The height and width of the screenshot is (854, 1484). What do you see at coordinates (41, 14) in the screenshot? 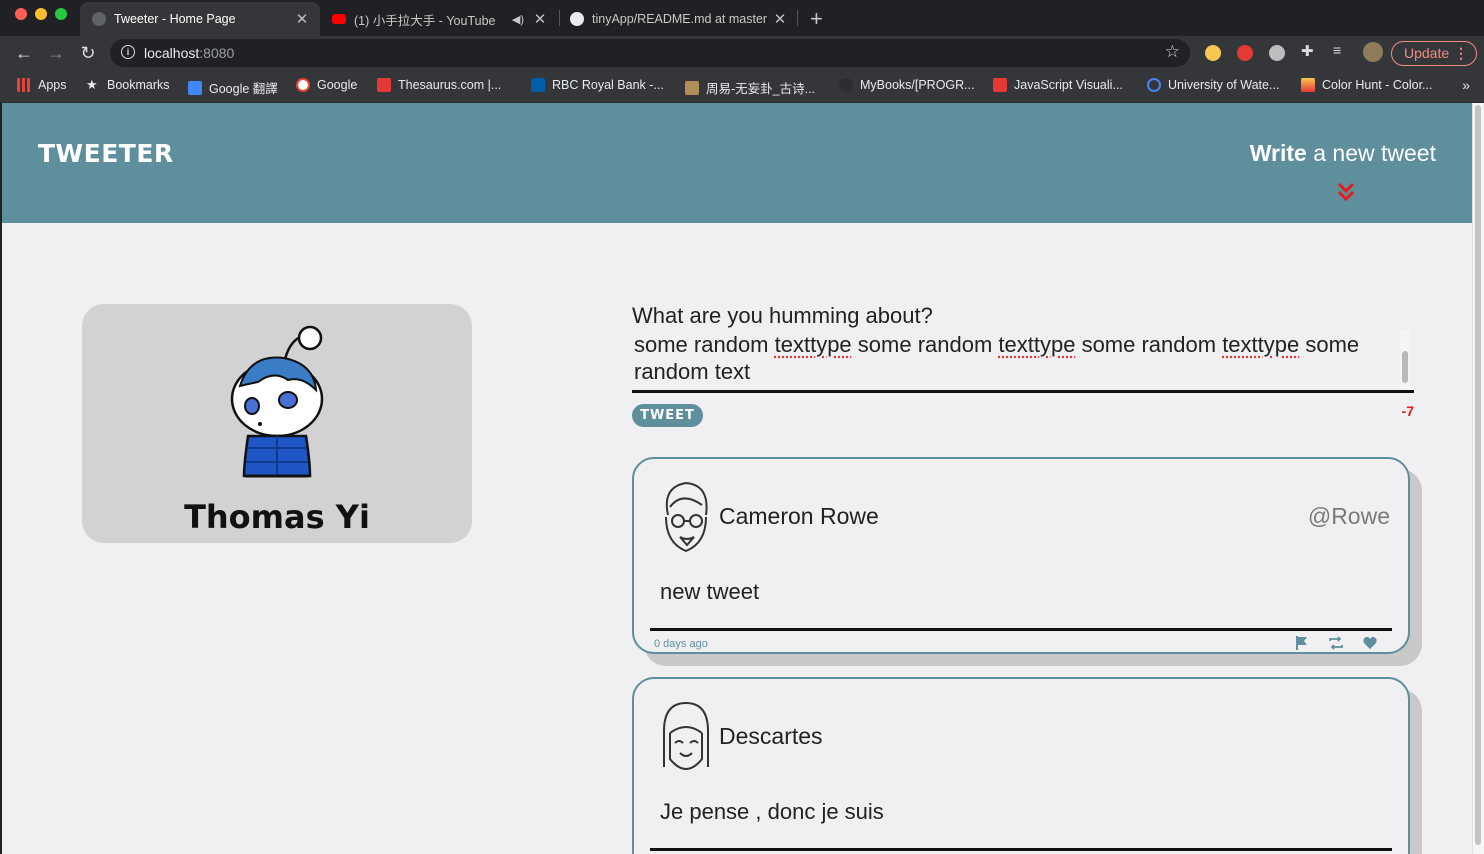
I see `minimize-window-button` at bounding box center [41, 14].